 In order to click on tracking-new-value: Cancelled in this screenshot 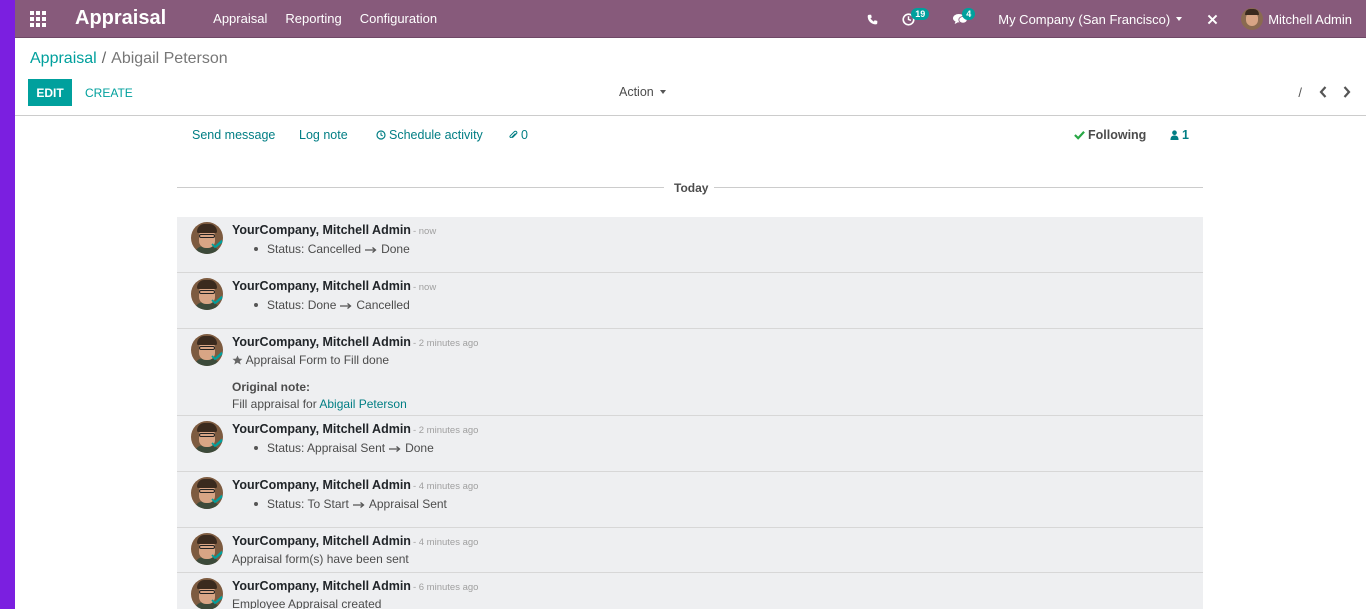, I will do `click(383, 305)`.